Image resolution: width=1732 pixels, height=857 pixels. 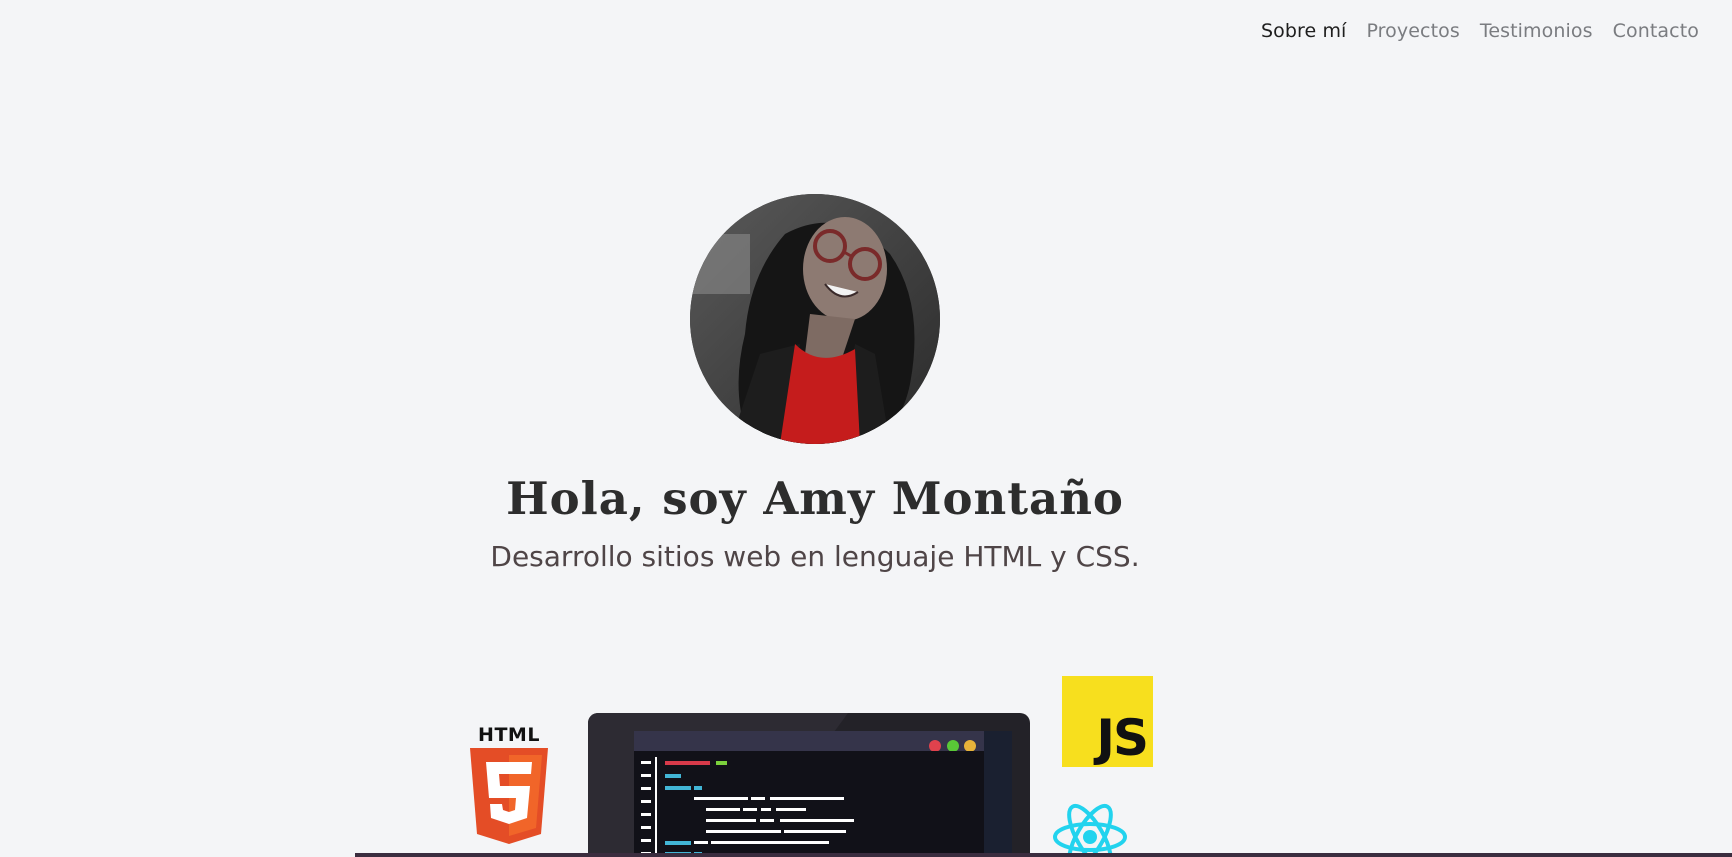 What do you see at coordinates (1122, 738) in the screenshot?
I see `js-logo-label: JS` at bounding box center [1122, 738].